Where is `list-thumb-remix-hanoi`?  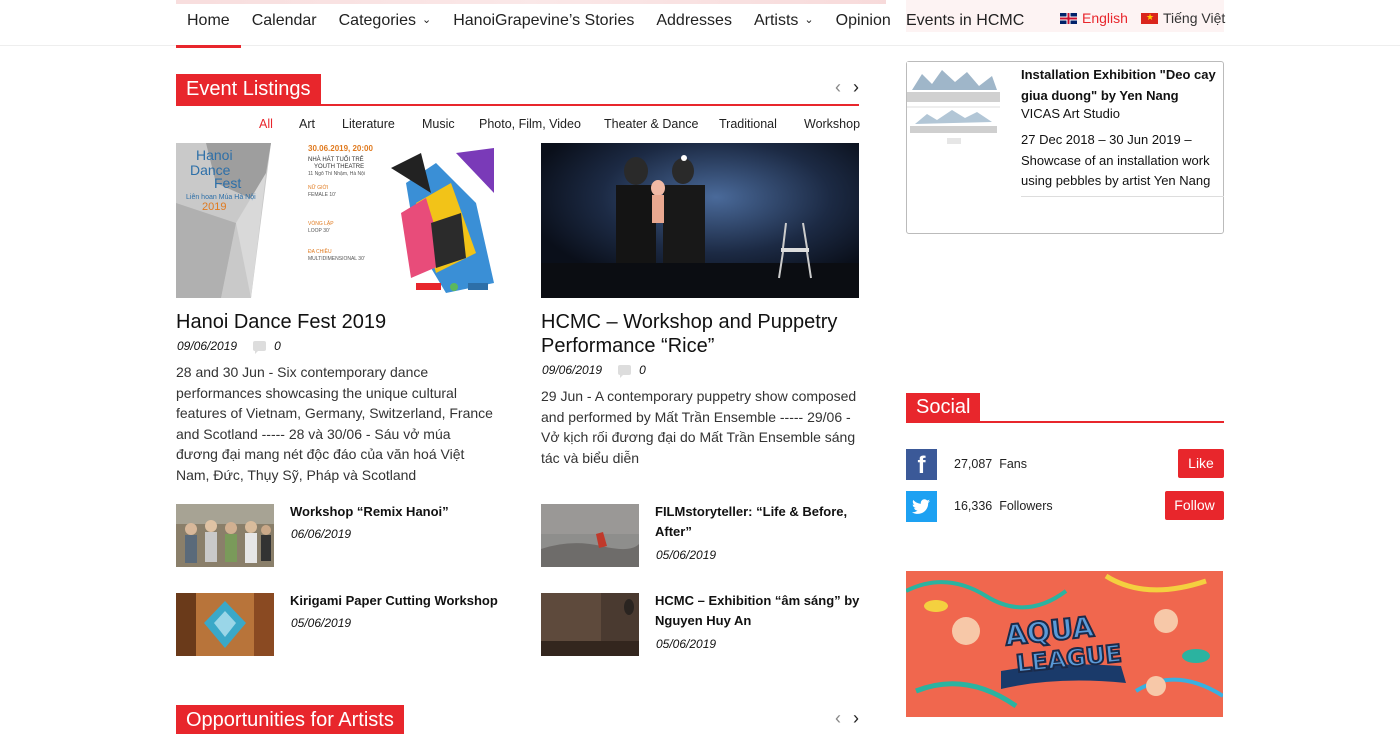
list-thumb-remix-hanoi is located at coordinates (225, 535).